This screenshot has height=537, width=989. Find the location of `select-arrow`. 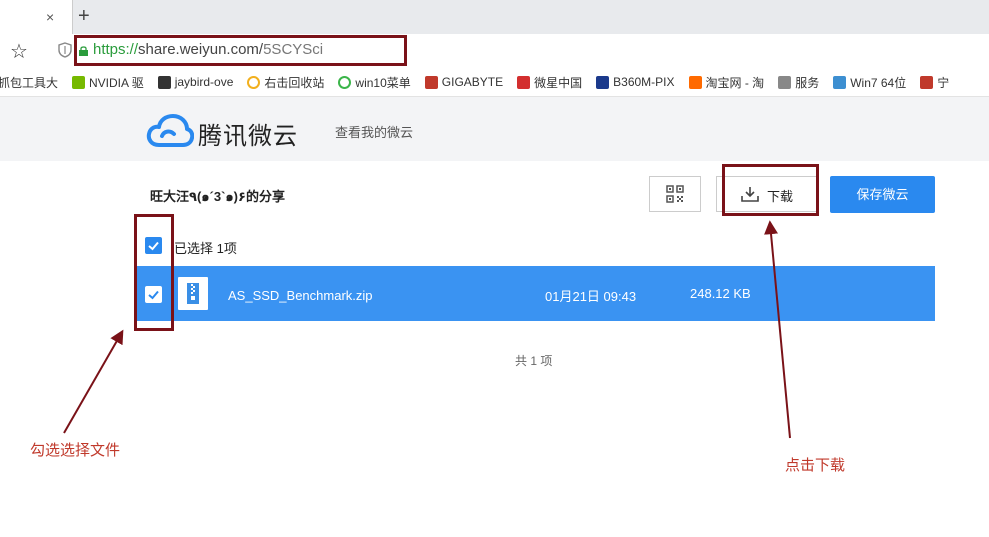

select-arrow is located at coordinates (93, 381).